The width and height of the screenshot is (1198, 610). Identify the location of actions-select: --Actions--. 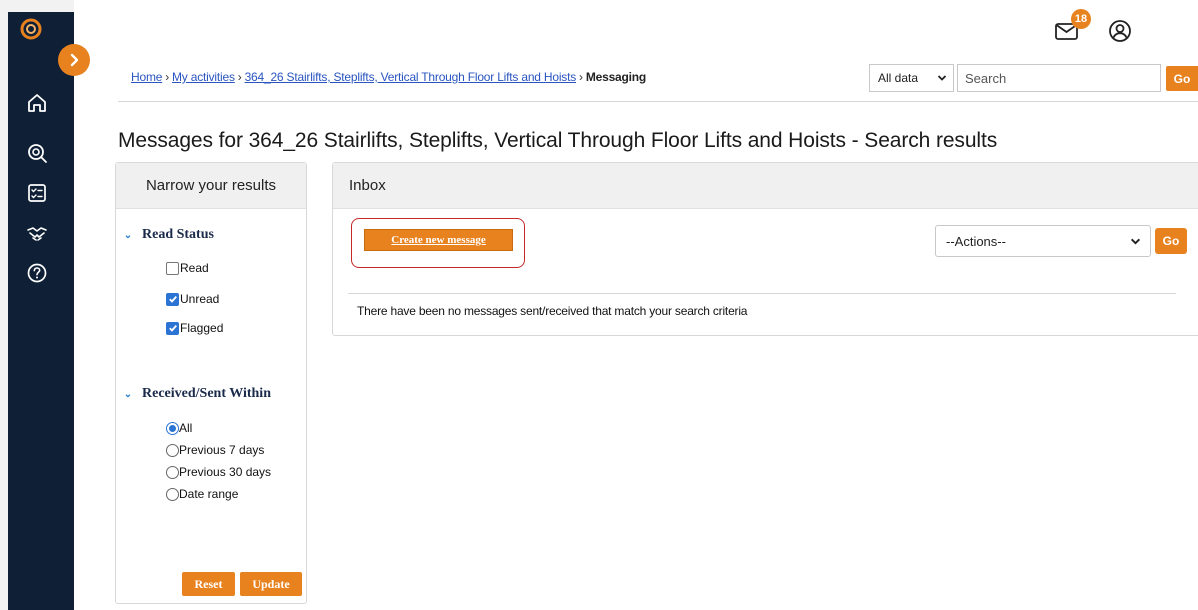
(1043, 241).